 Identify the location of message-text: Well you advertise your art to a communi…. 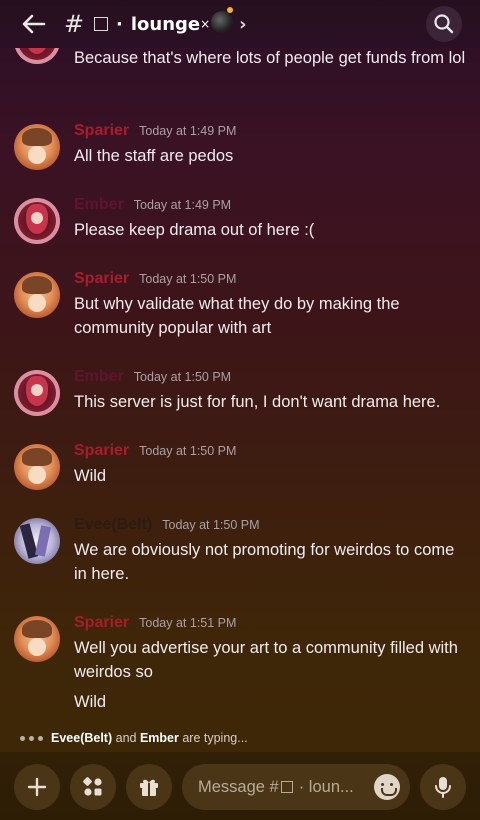
(266, 660).